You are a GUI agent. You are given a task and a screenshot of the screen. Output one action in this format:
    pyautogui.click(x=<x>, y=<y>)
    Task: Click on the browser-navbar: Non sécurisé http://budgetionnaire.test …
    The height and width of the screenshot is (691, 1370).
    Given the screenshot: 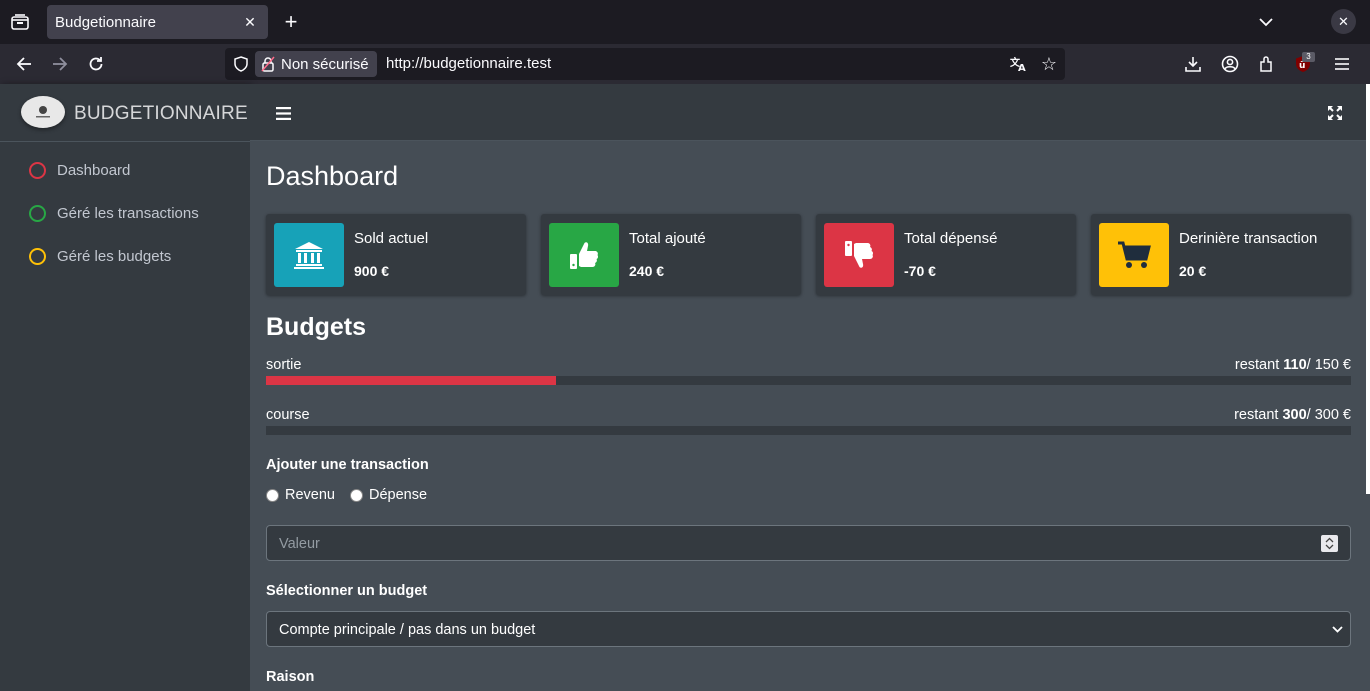 What is the action you would take?
    pyautogui.click(x=685, y=64)
    